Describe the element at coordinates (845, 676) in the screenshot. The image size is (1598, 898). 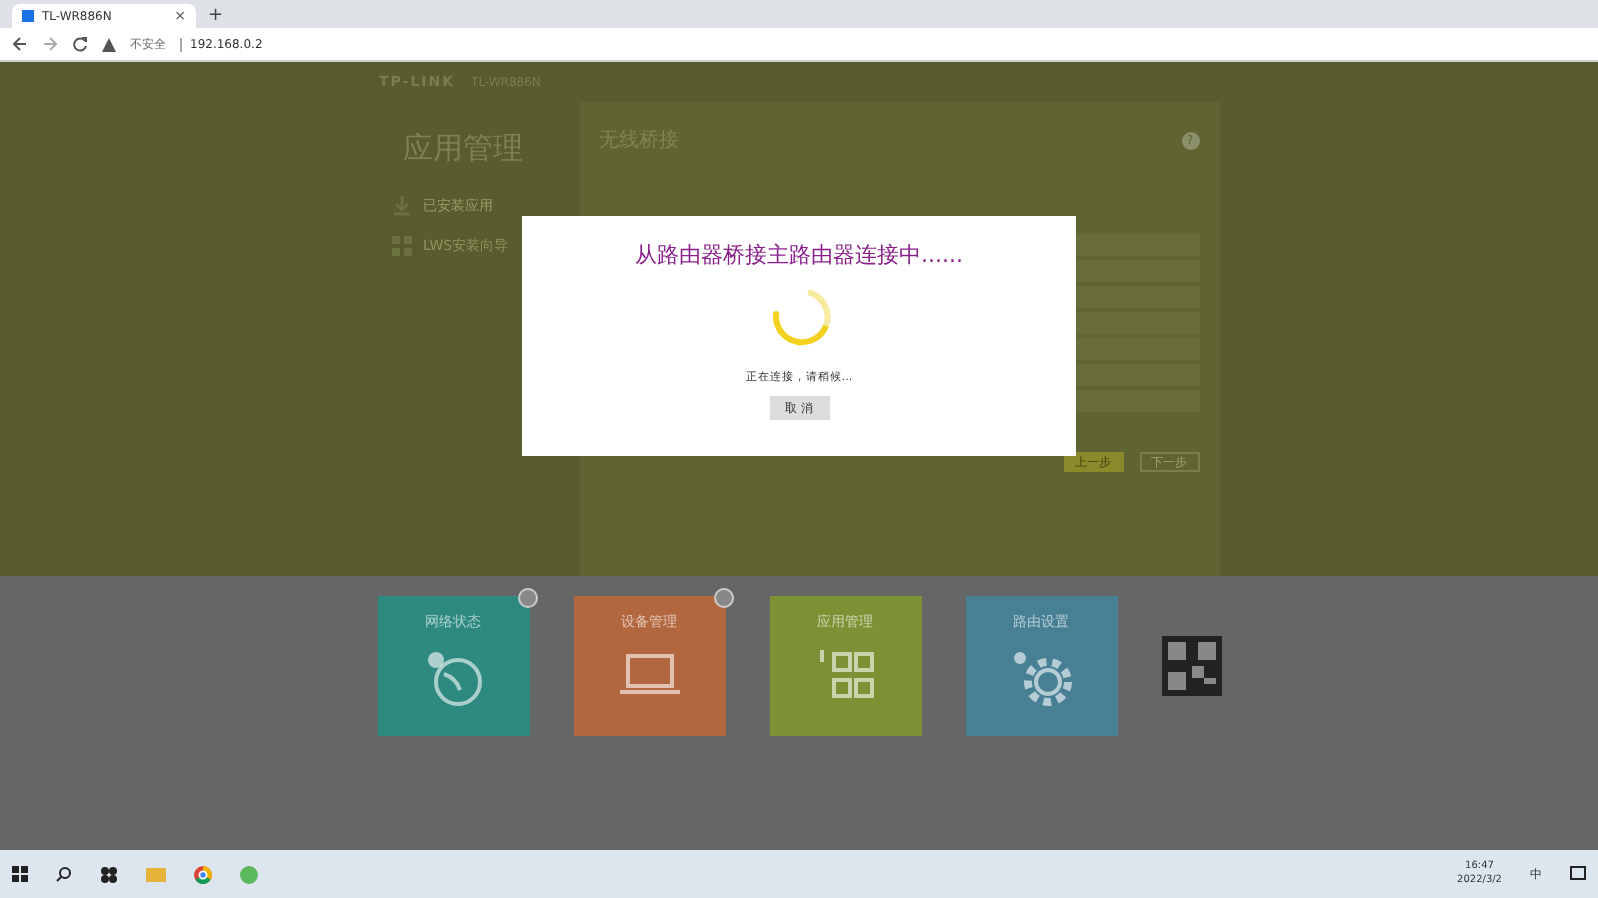
I see `apps-icon` at that location.